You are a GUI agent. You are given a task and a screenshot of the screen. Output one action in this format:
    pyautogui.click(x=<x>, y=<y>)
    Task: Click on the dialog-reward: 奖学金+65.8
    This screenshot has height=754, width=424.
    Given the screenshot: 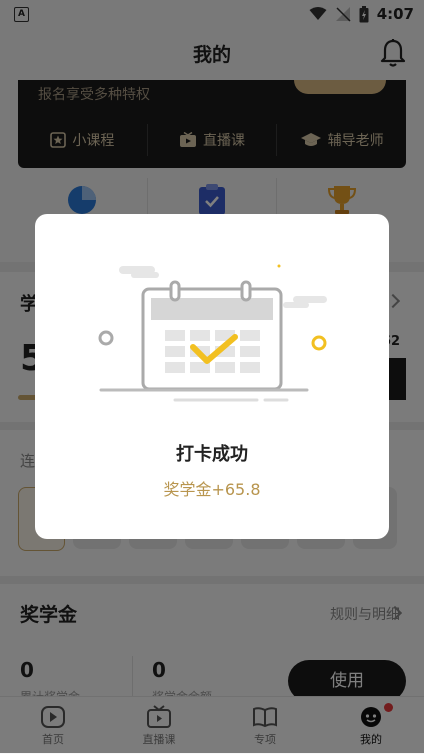 What is the action you would take?
    pyautogui.click(x=212, y=489)
    